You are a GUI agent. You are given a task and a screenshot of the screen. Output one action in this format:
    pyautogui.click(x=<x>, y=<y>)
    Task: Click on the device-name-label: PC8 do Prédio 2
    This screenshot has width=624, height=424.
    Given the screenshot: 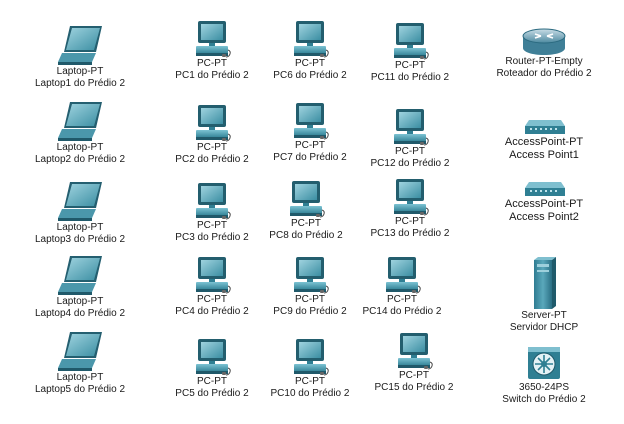 What is the action you would take?
    pyautogui.click(x=306, y=235)
    